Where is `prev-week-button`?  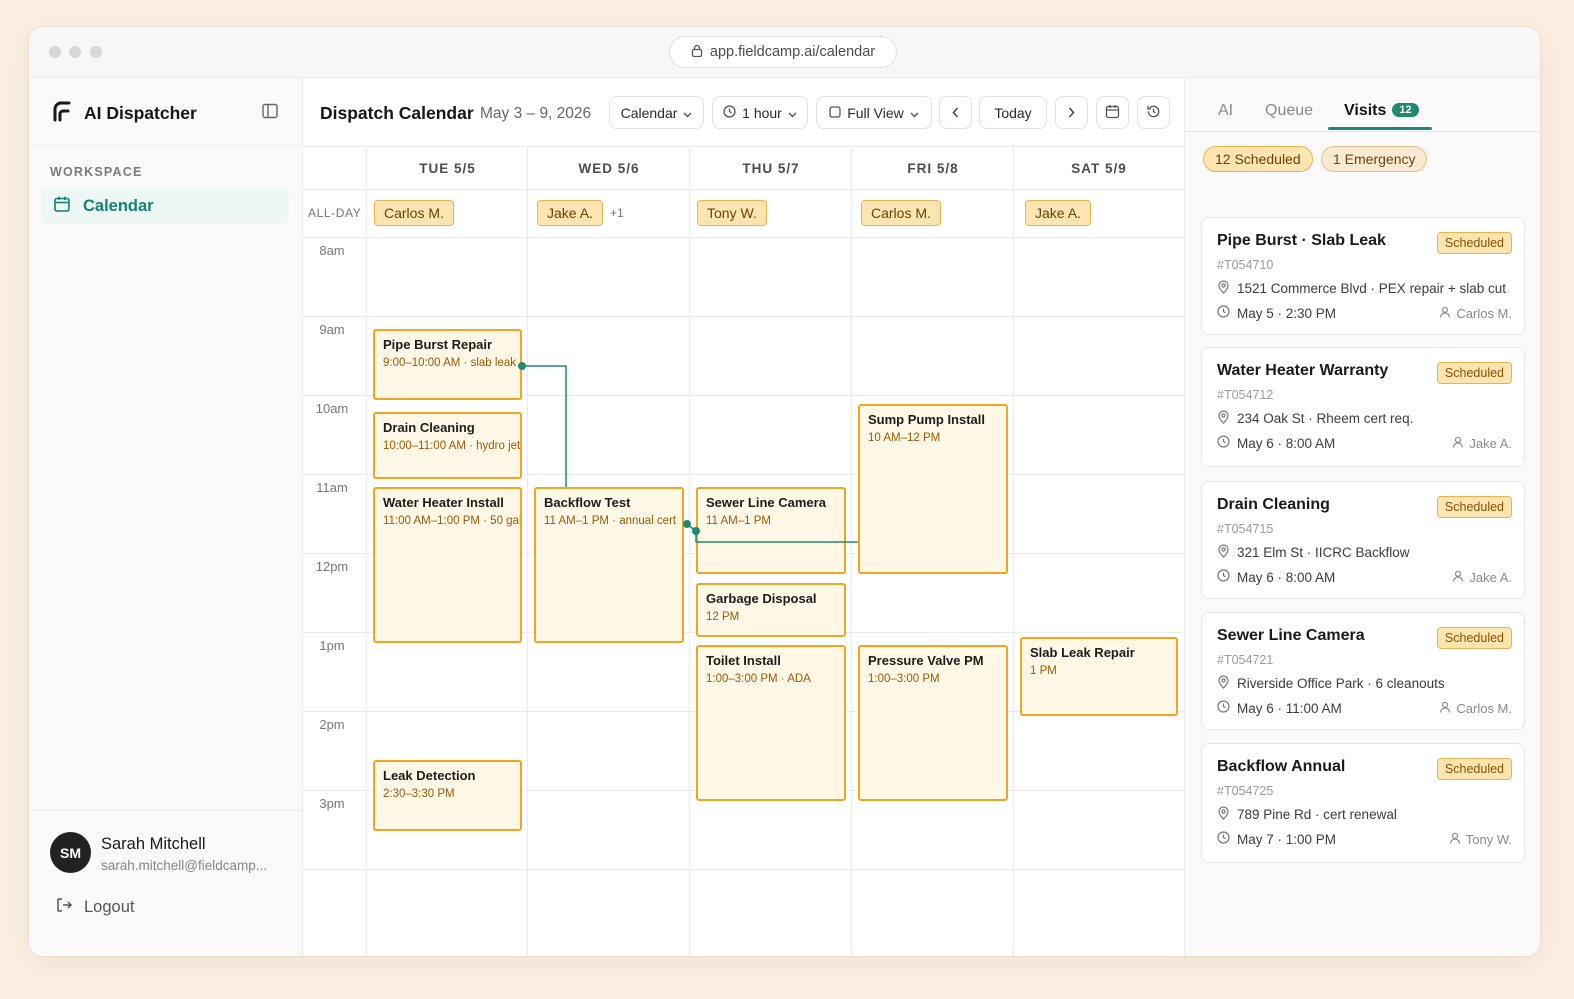
prev-week-button is located at coordinates (955, 112).